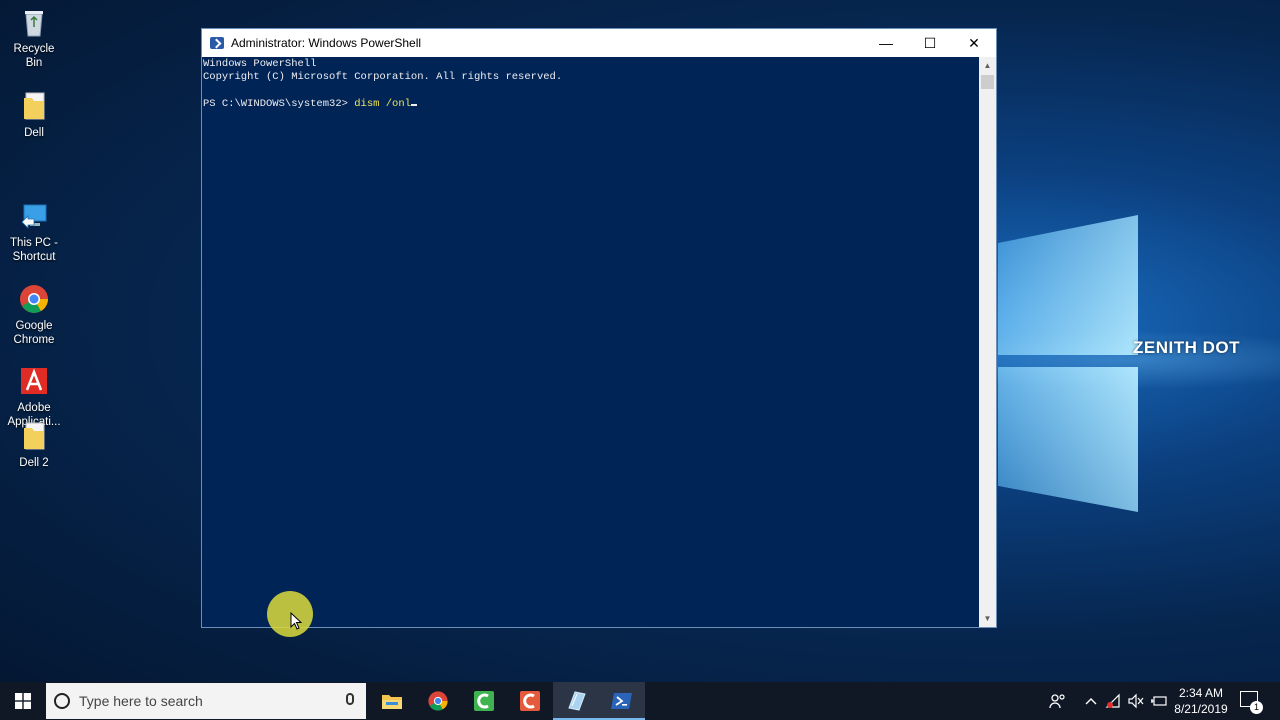 Image resolution: width=1280 pixels, height=720 pixels. I want to click on desktop-icon-dell-2: Dell 2, so click(34, 445).